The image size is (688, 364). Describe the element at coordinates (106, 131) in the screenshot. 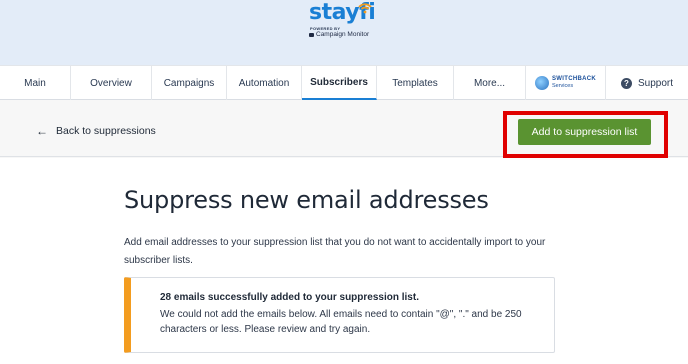

I see `back-link-label: Back to suppressions` at that location.